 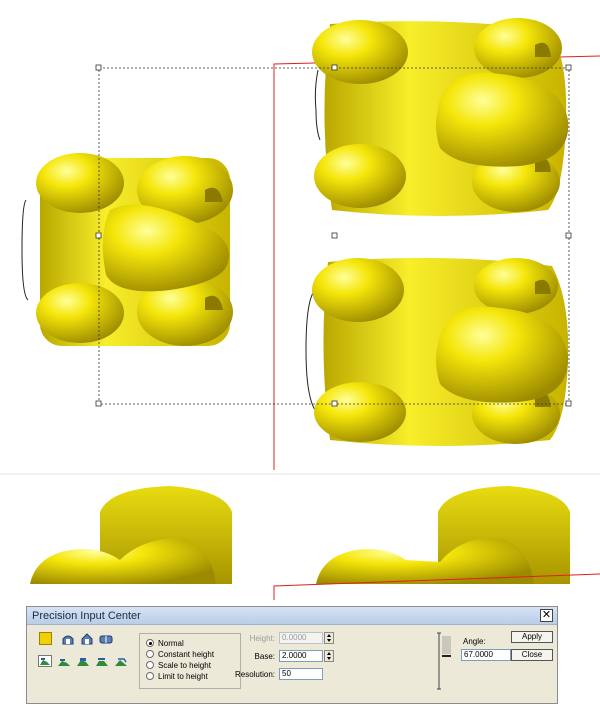 I want to click on close-button: Close, so click(x=532, y=655).